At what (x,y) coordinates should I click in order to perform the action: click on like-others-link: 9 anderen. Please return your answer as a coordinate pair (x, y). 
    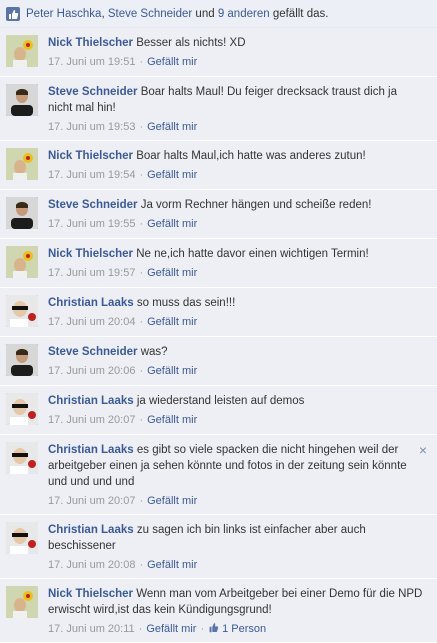
    Looking at the image, I should click on (244, 14).